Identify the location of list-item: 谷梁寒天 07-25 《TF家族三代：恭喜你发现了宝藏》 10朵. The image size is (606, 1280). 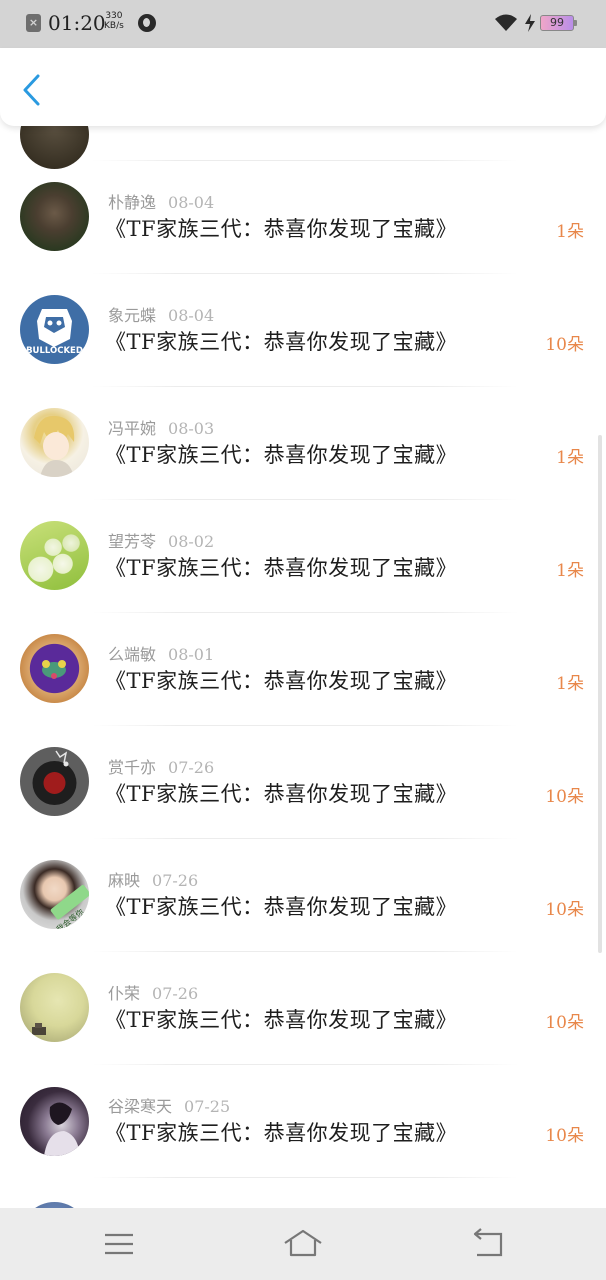
(303, 1141).